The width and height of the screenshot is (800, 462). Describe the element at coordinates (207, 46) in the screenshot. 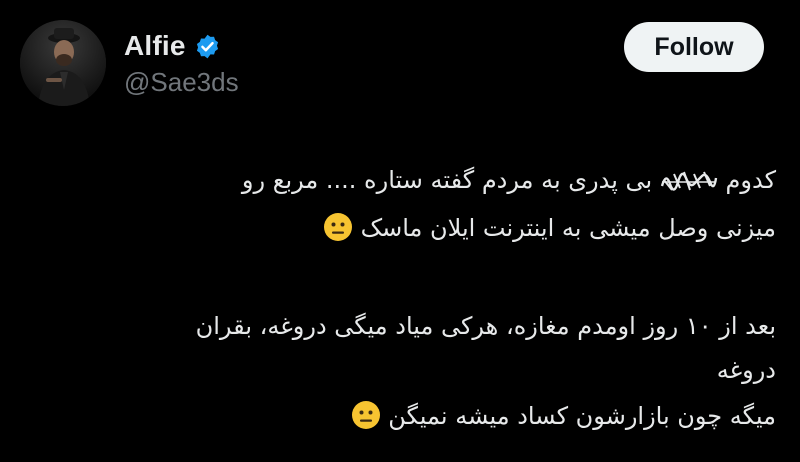

I see `verified-badge-icon` at that location.